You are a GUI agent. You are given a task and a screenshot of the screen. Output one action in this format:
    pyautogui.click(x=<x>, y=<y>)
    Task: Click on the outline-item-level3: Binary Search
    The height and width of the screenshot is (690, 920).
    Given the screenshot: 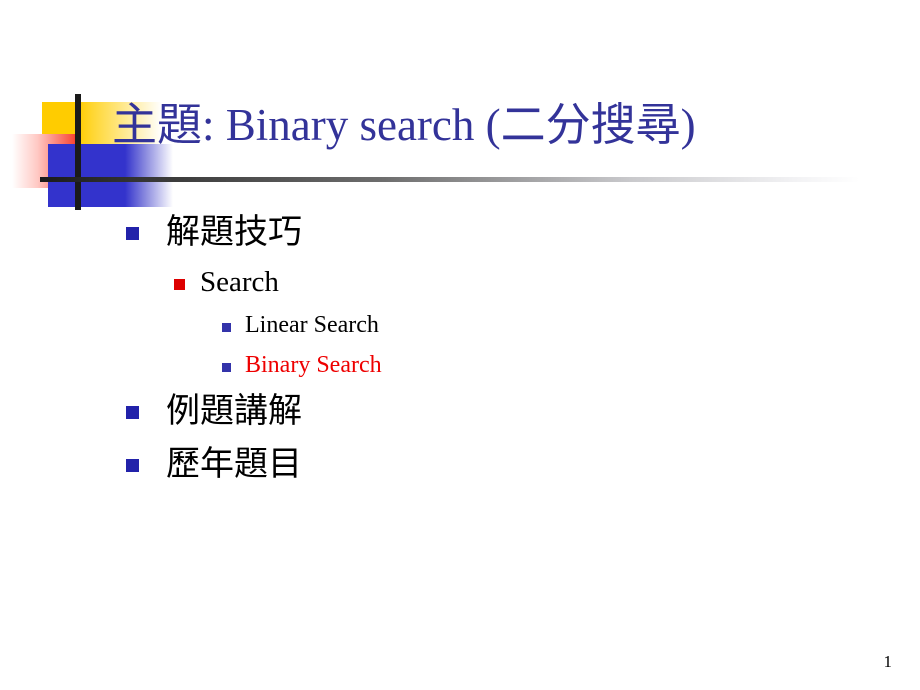 What is the action you would take?
    pyautogui.click(x=460, y=365)
    